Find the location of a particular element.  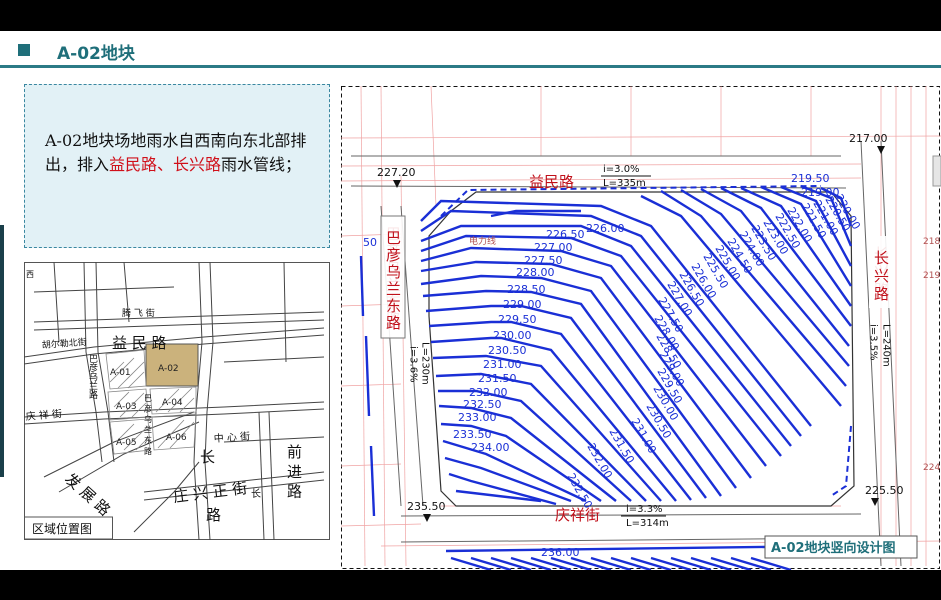

left-edge-strip is located at coordinates (2, 351).